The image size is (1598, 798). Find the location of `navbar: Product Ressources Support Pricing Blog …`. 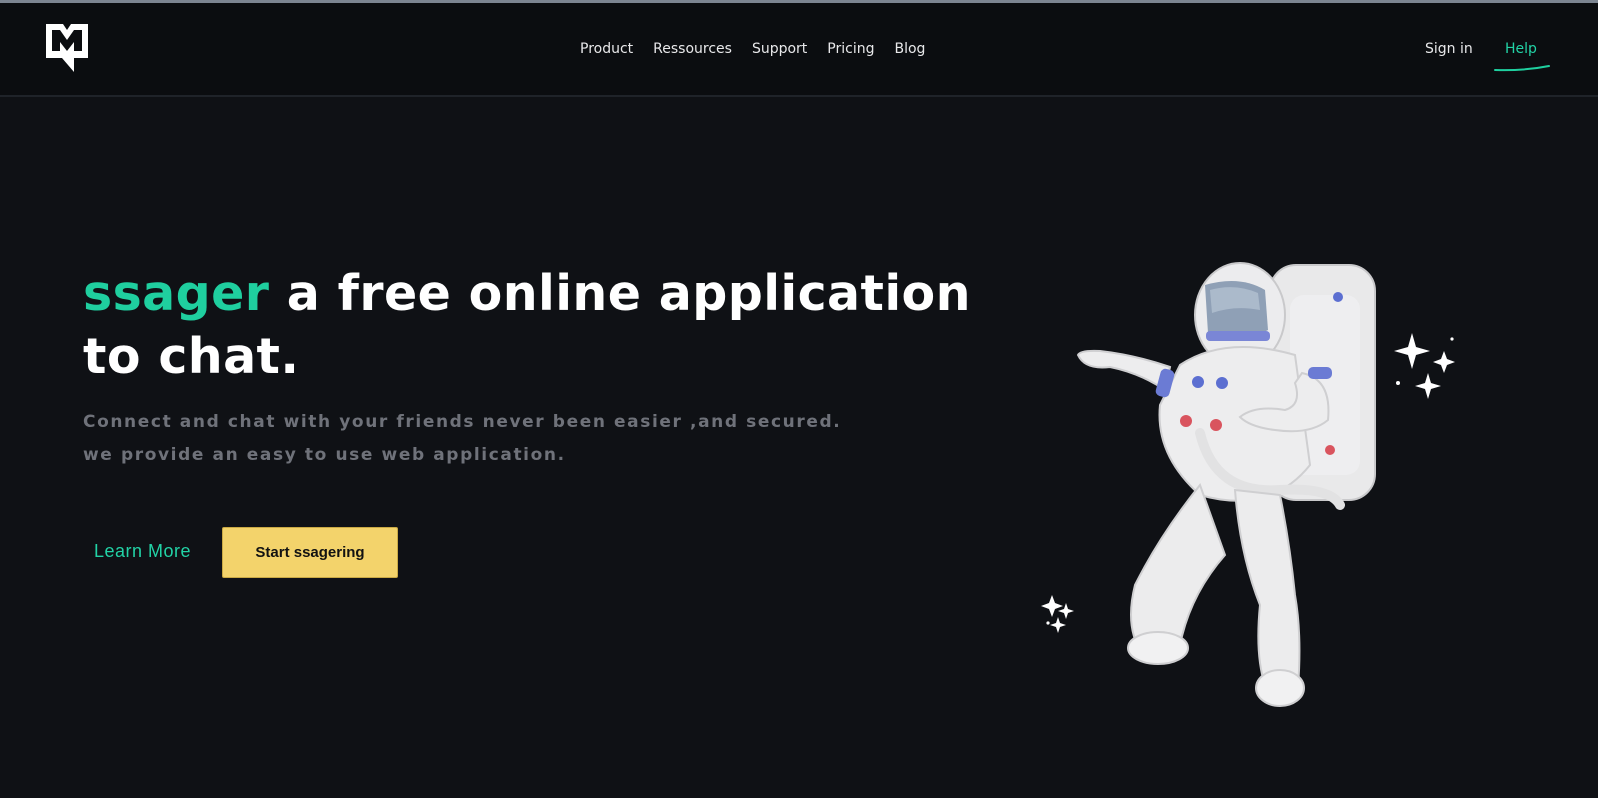

navbar: Product Ressources Support Pricing Blog … is located at coordinates (799, 50).